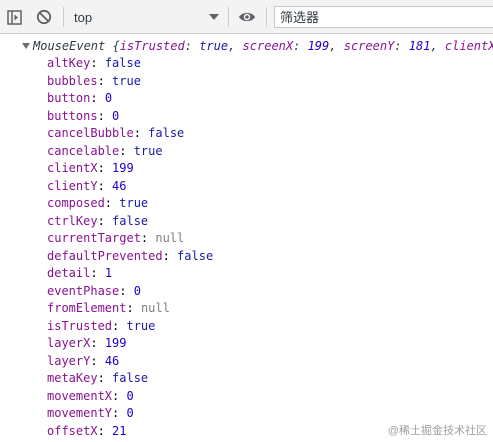  What do you see at coordinates (76, 203) in the screenshot?
I see `property-key: composed` at bounding box center [76, 203].